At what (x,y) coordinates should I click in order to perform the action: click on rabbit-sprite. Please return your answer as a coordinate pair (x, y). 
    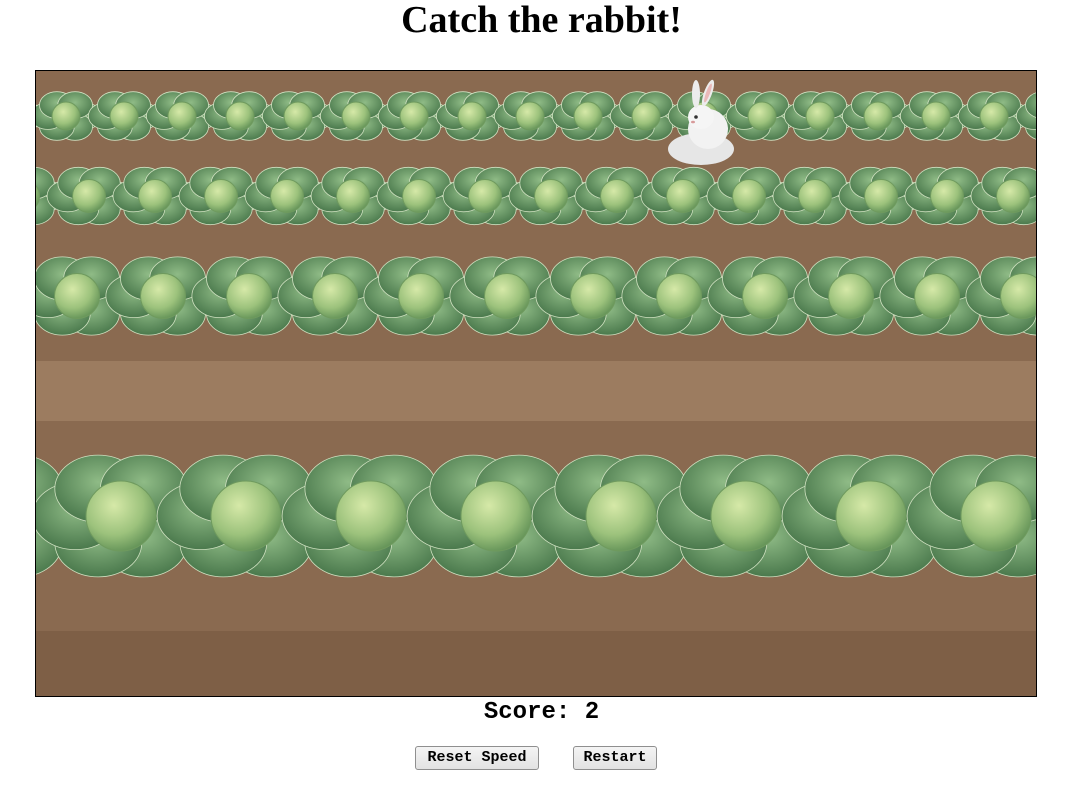
    Looking at the image, I should click on (700, 124).